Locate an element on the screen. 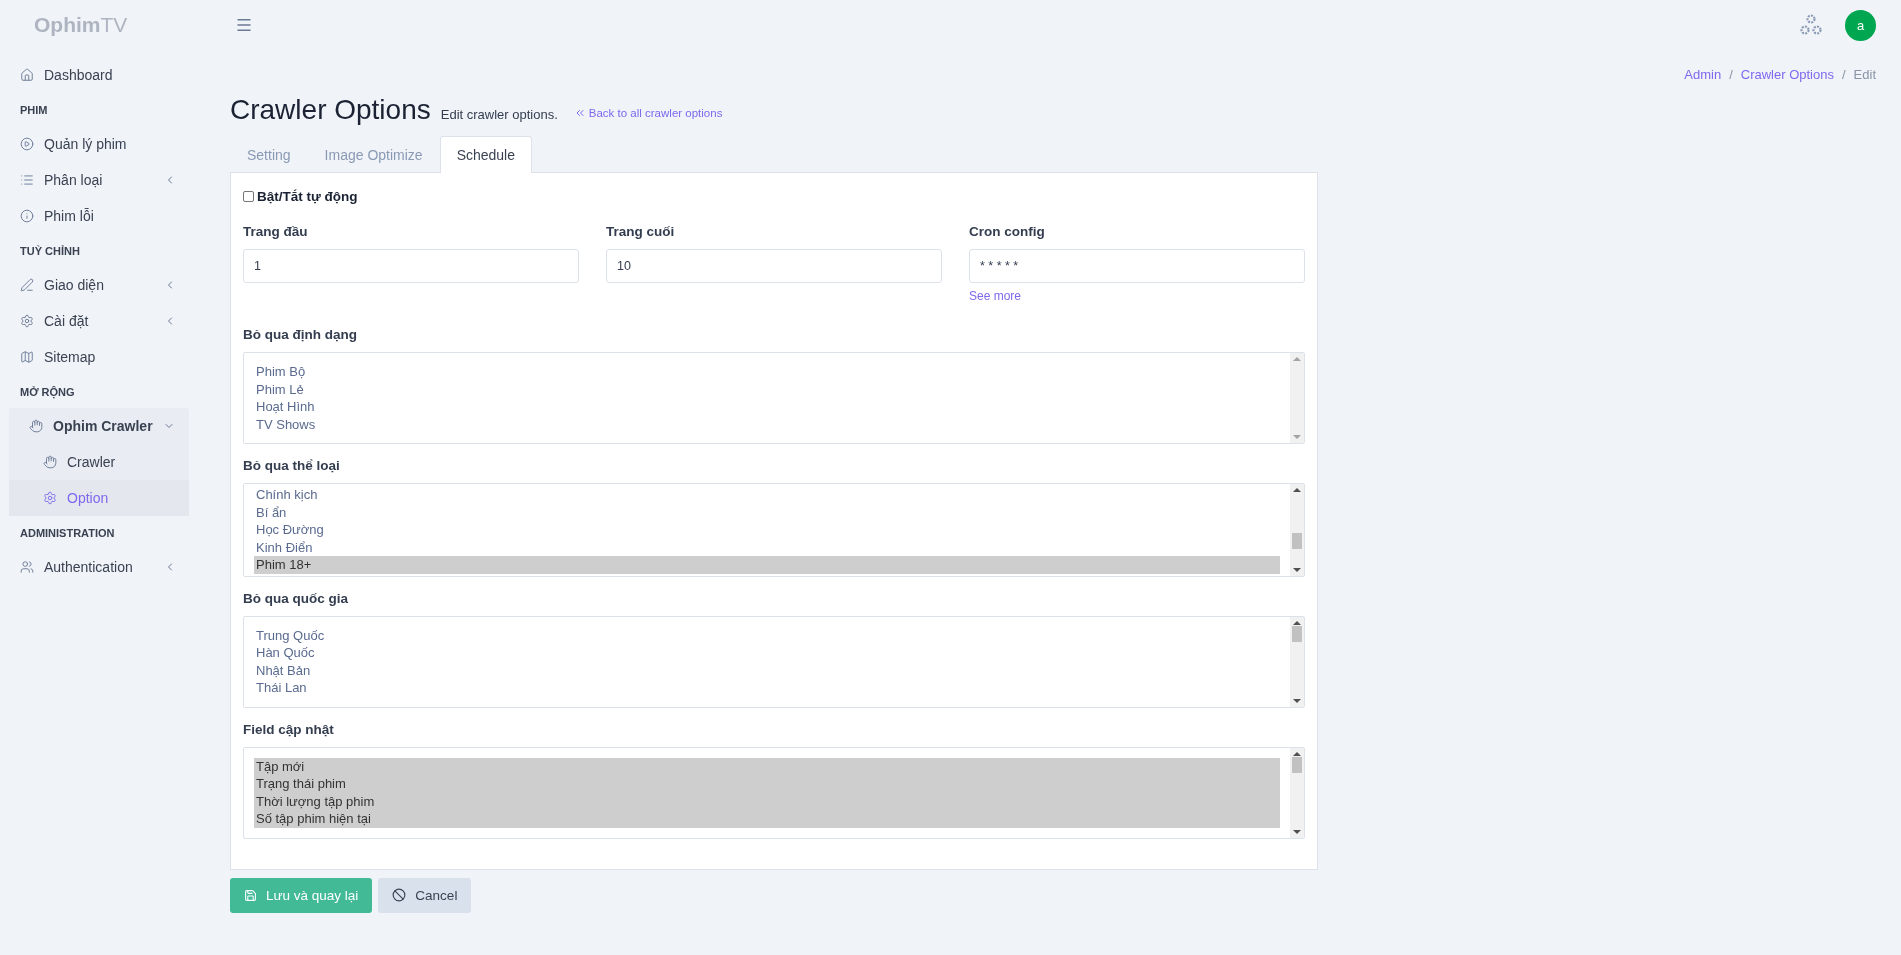 The image size is (1901, 955). list-option: Trạng thái phim is located at coordinates (767, 784).